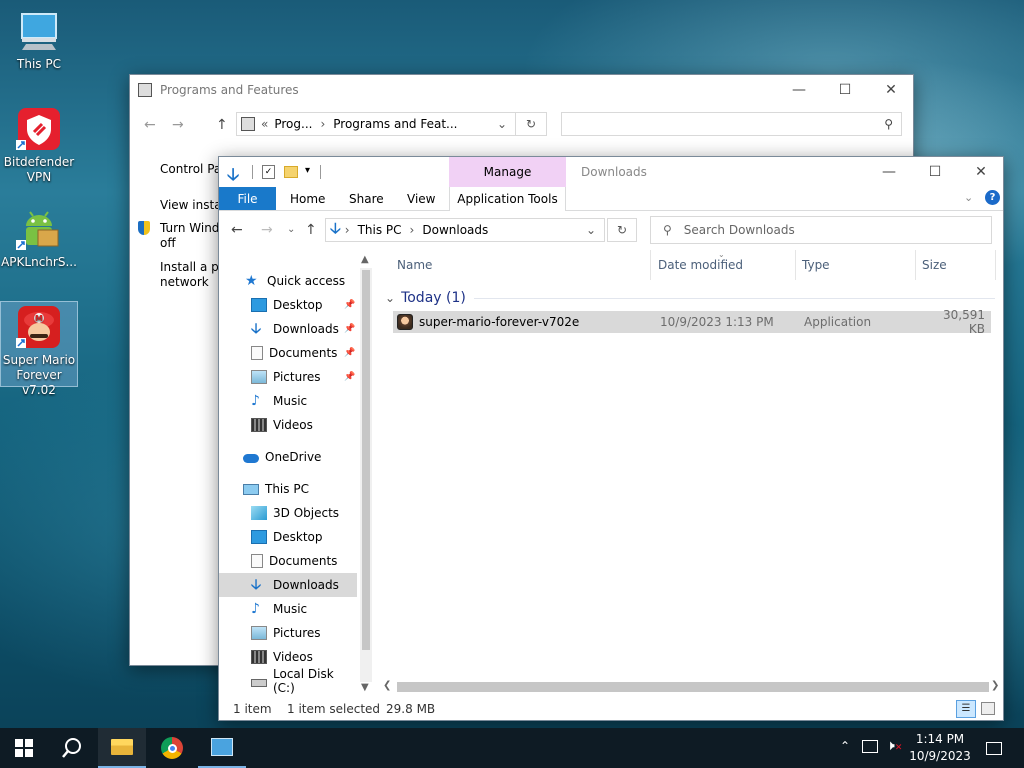 This screenshot has height=768, width=1024. What do you see at coordinates (72, 748) in the screenshot?
I see `search-button` at bounding box center [72, 748].